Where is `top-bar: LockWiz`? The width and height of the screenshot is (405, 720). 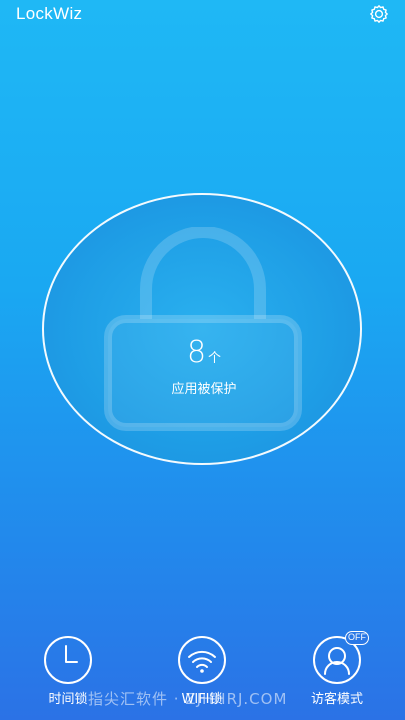
top-bar: LockWiz is located at coordinates (202, 17).